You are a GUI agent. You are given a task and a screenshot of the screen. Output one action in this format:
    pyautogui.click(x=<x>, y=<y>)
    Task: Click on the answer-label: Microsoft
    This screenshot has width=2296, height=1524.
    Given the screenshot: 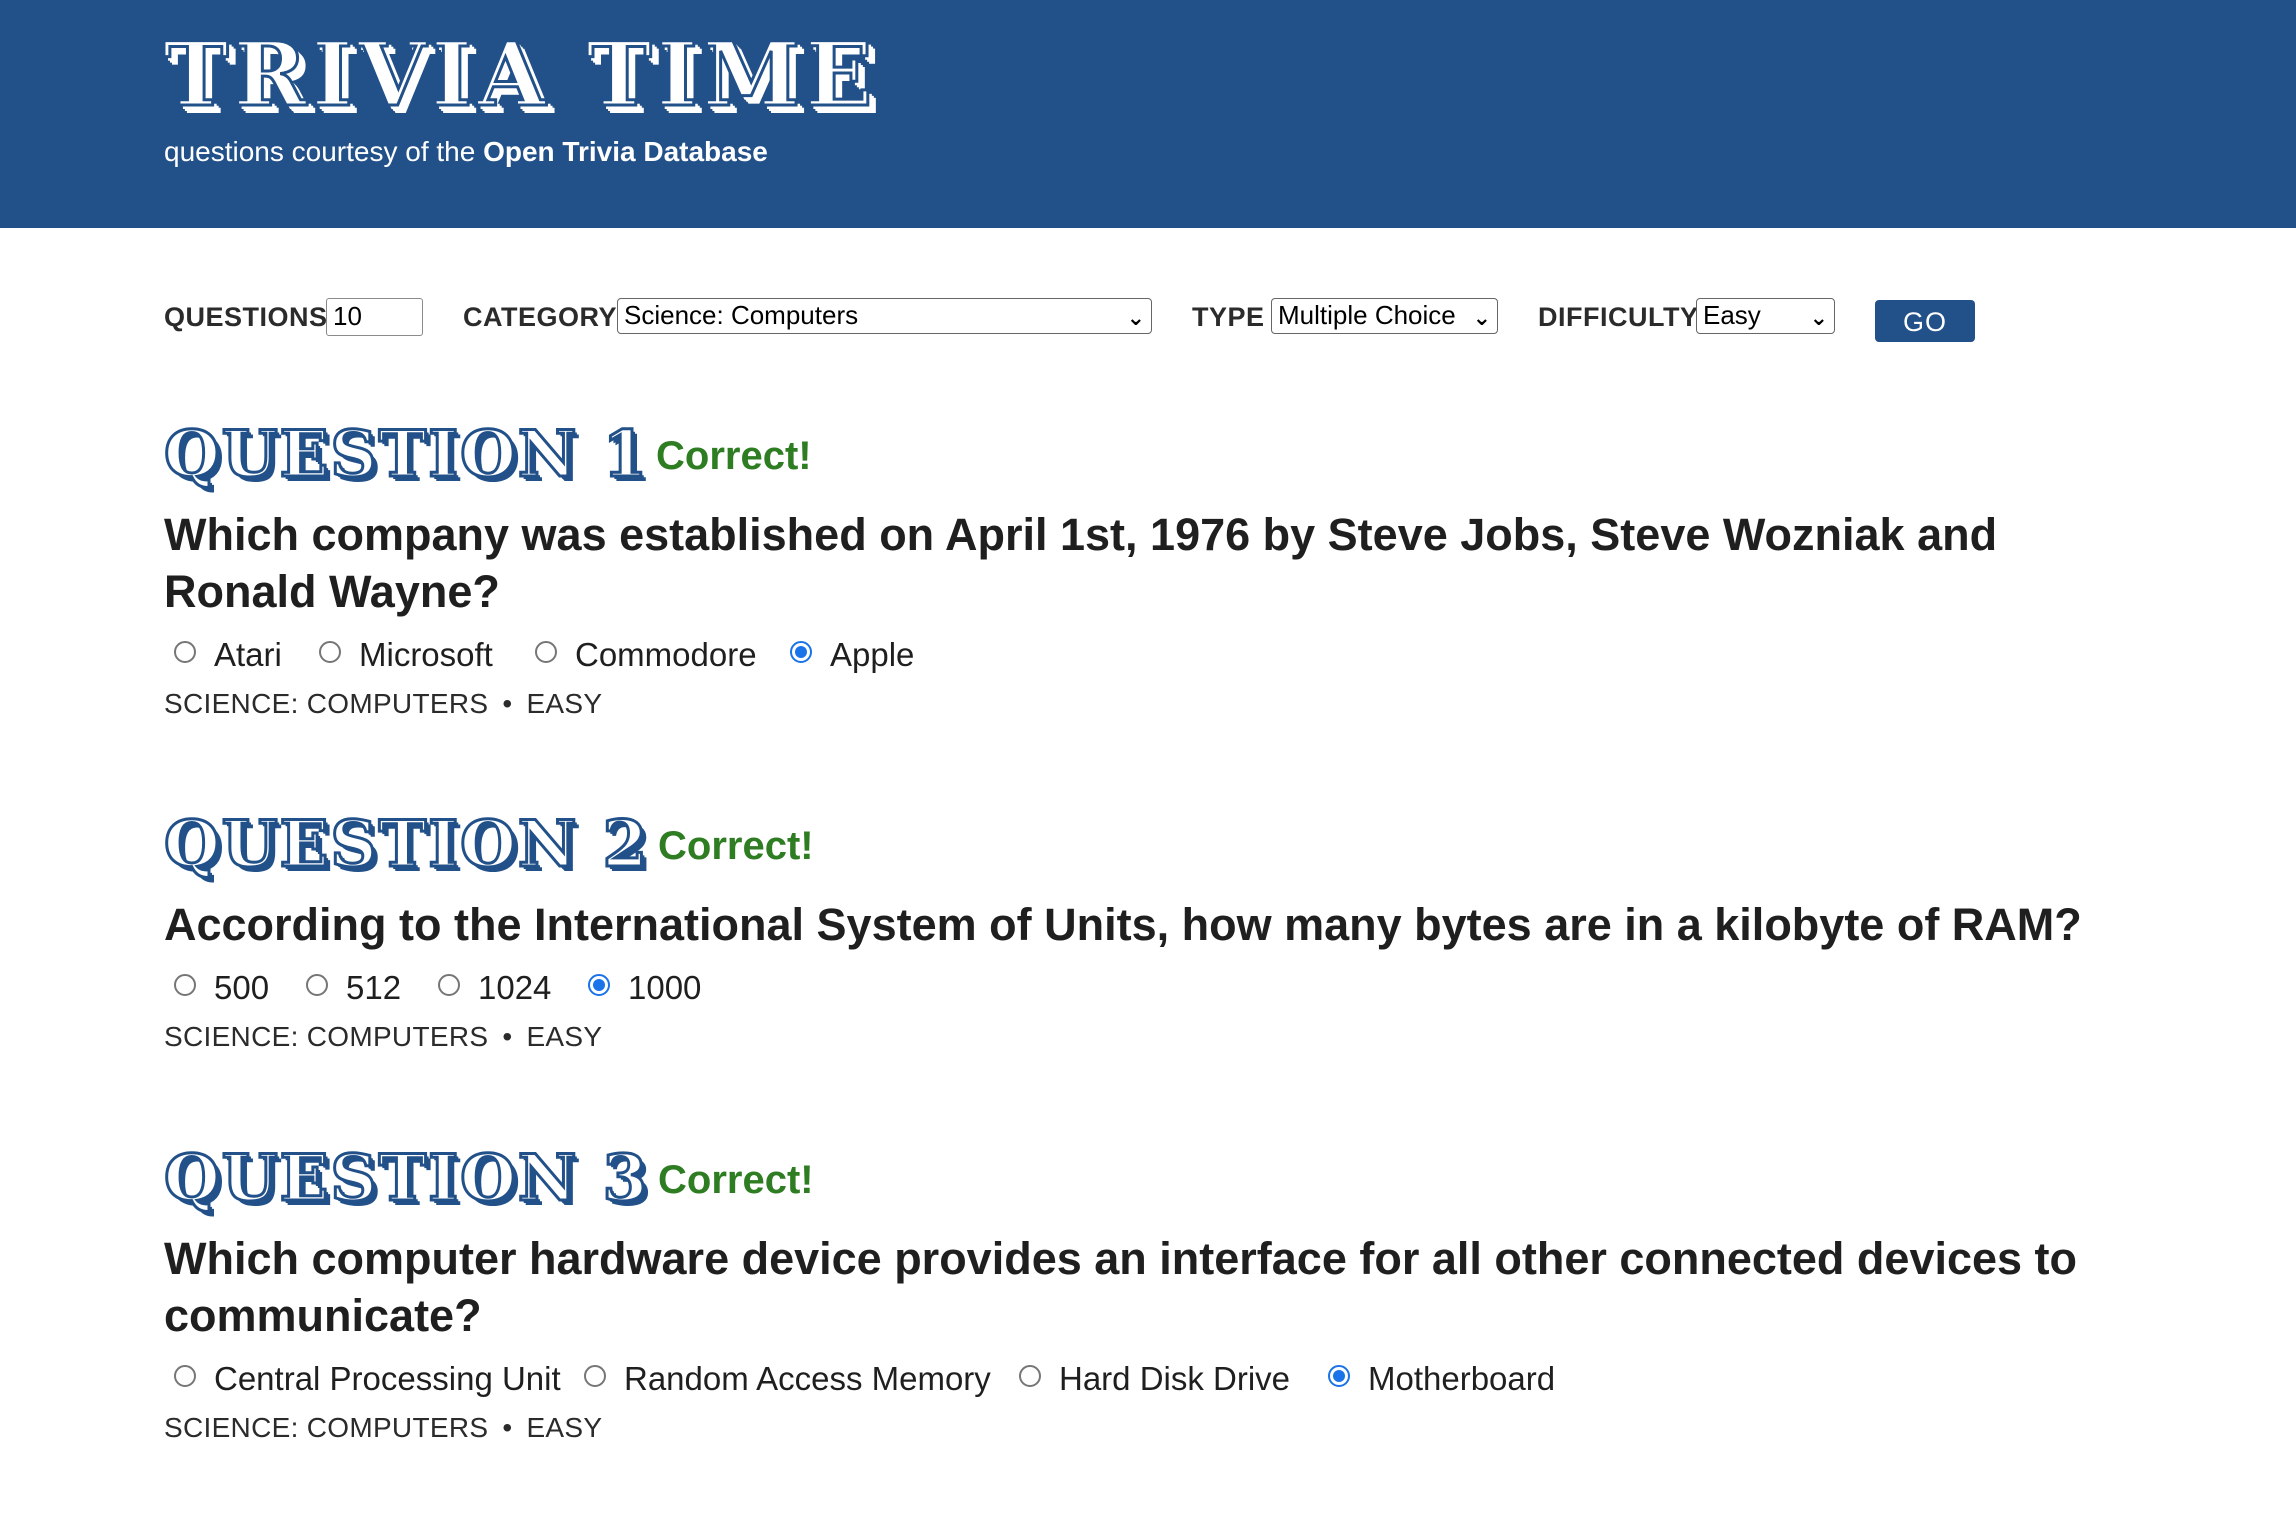 What is the action you would take?
    pyautogui.click(x=426, y=654)
    